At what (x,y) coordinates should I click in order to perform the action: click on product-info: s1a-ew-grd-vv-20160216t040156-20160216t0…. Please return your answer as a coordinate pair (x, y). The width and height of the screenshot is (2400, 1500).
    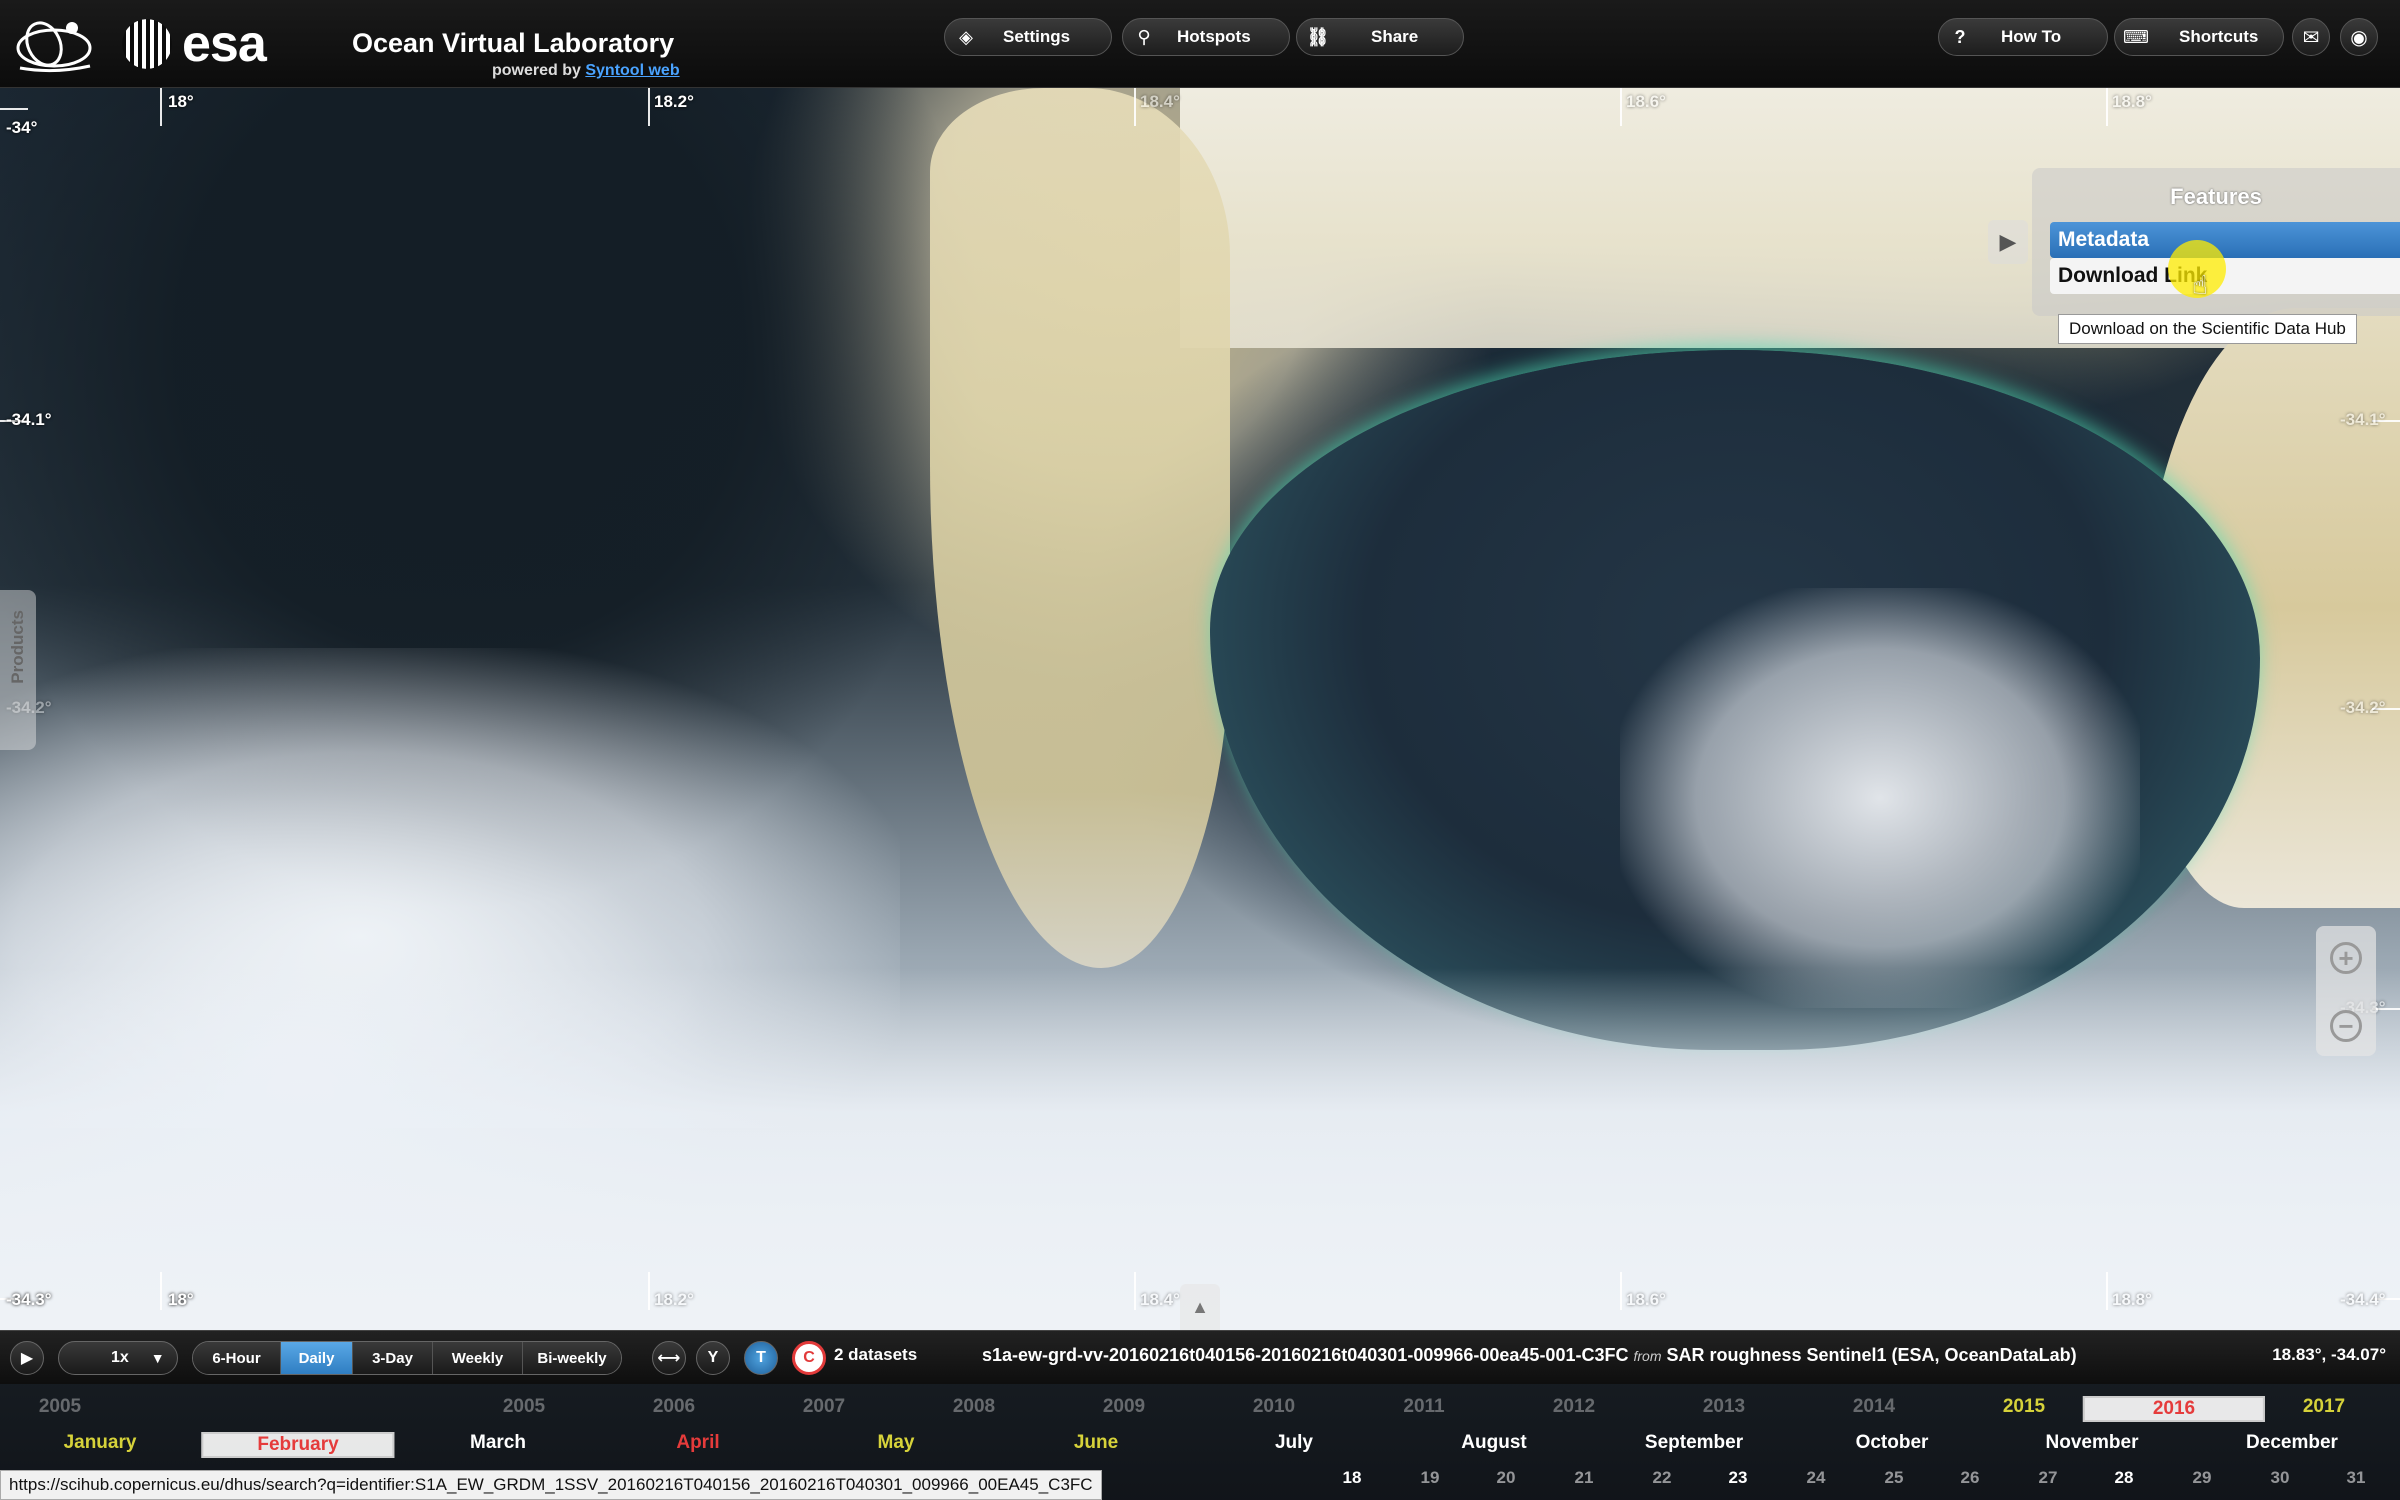
    Looking at the image, I should click on (1529, 1355).